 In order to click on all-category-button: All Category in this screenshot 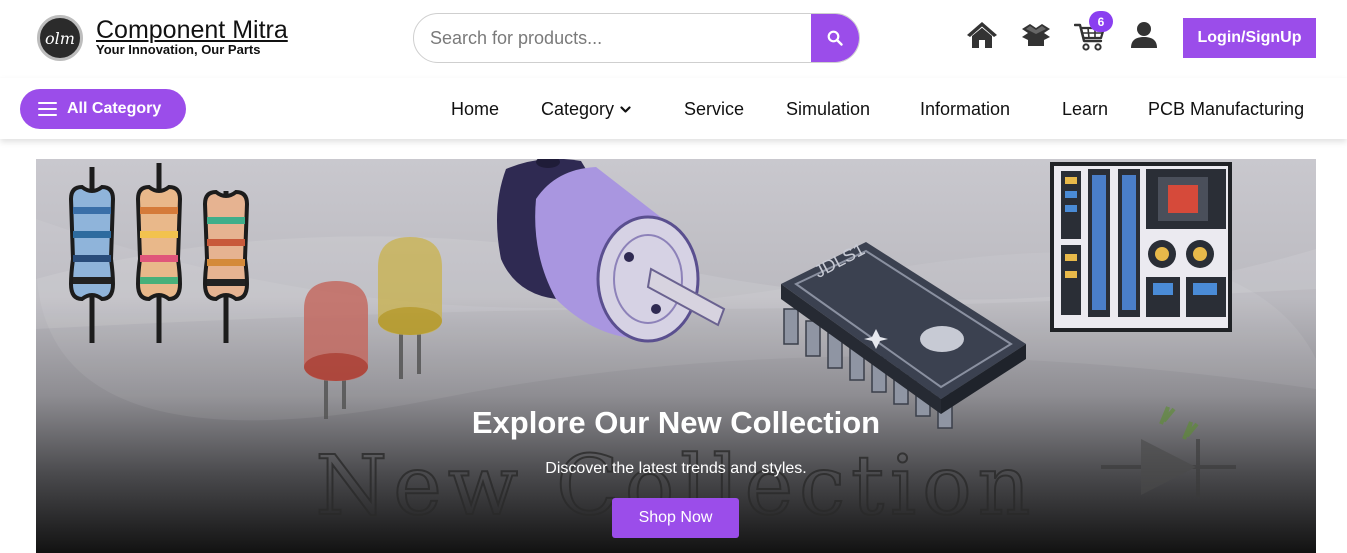, I will do `click(103, 109)`.